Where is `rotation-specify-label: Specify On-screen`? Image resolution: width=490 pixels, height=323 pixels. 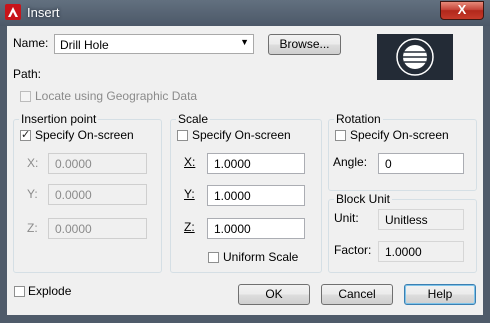 rotation-specify-label: Specify On-screen is located at coordinates (399, 135).